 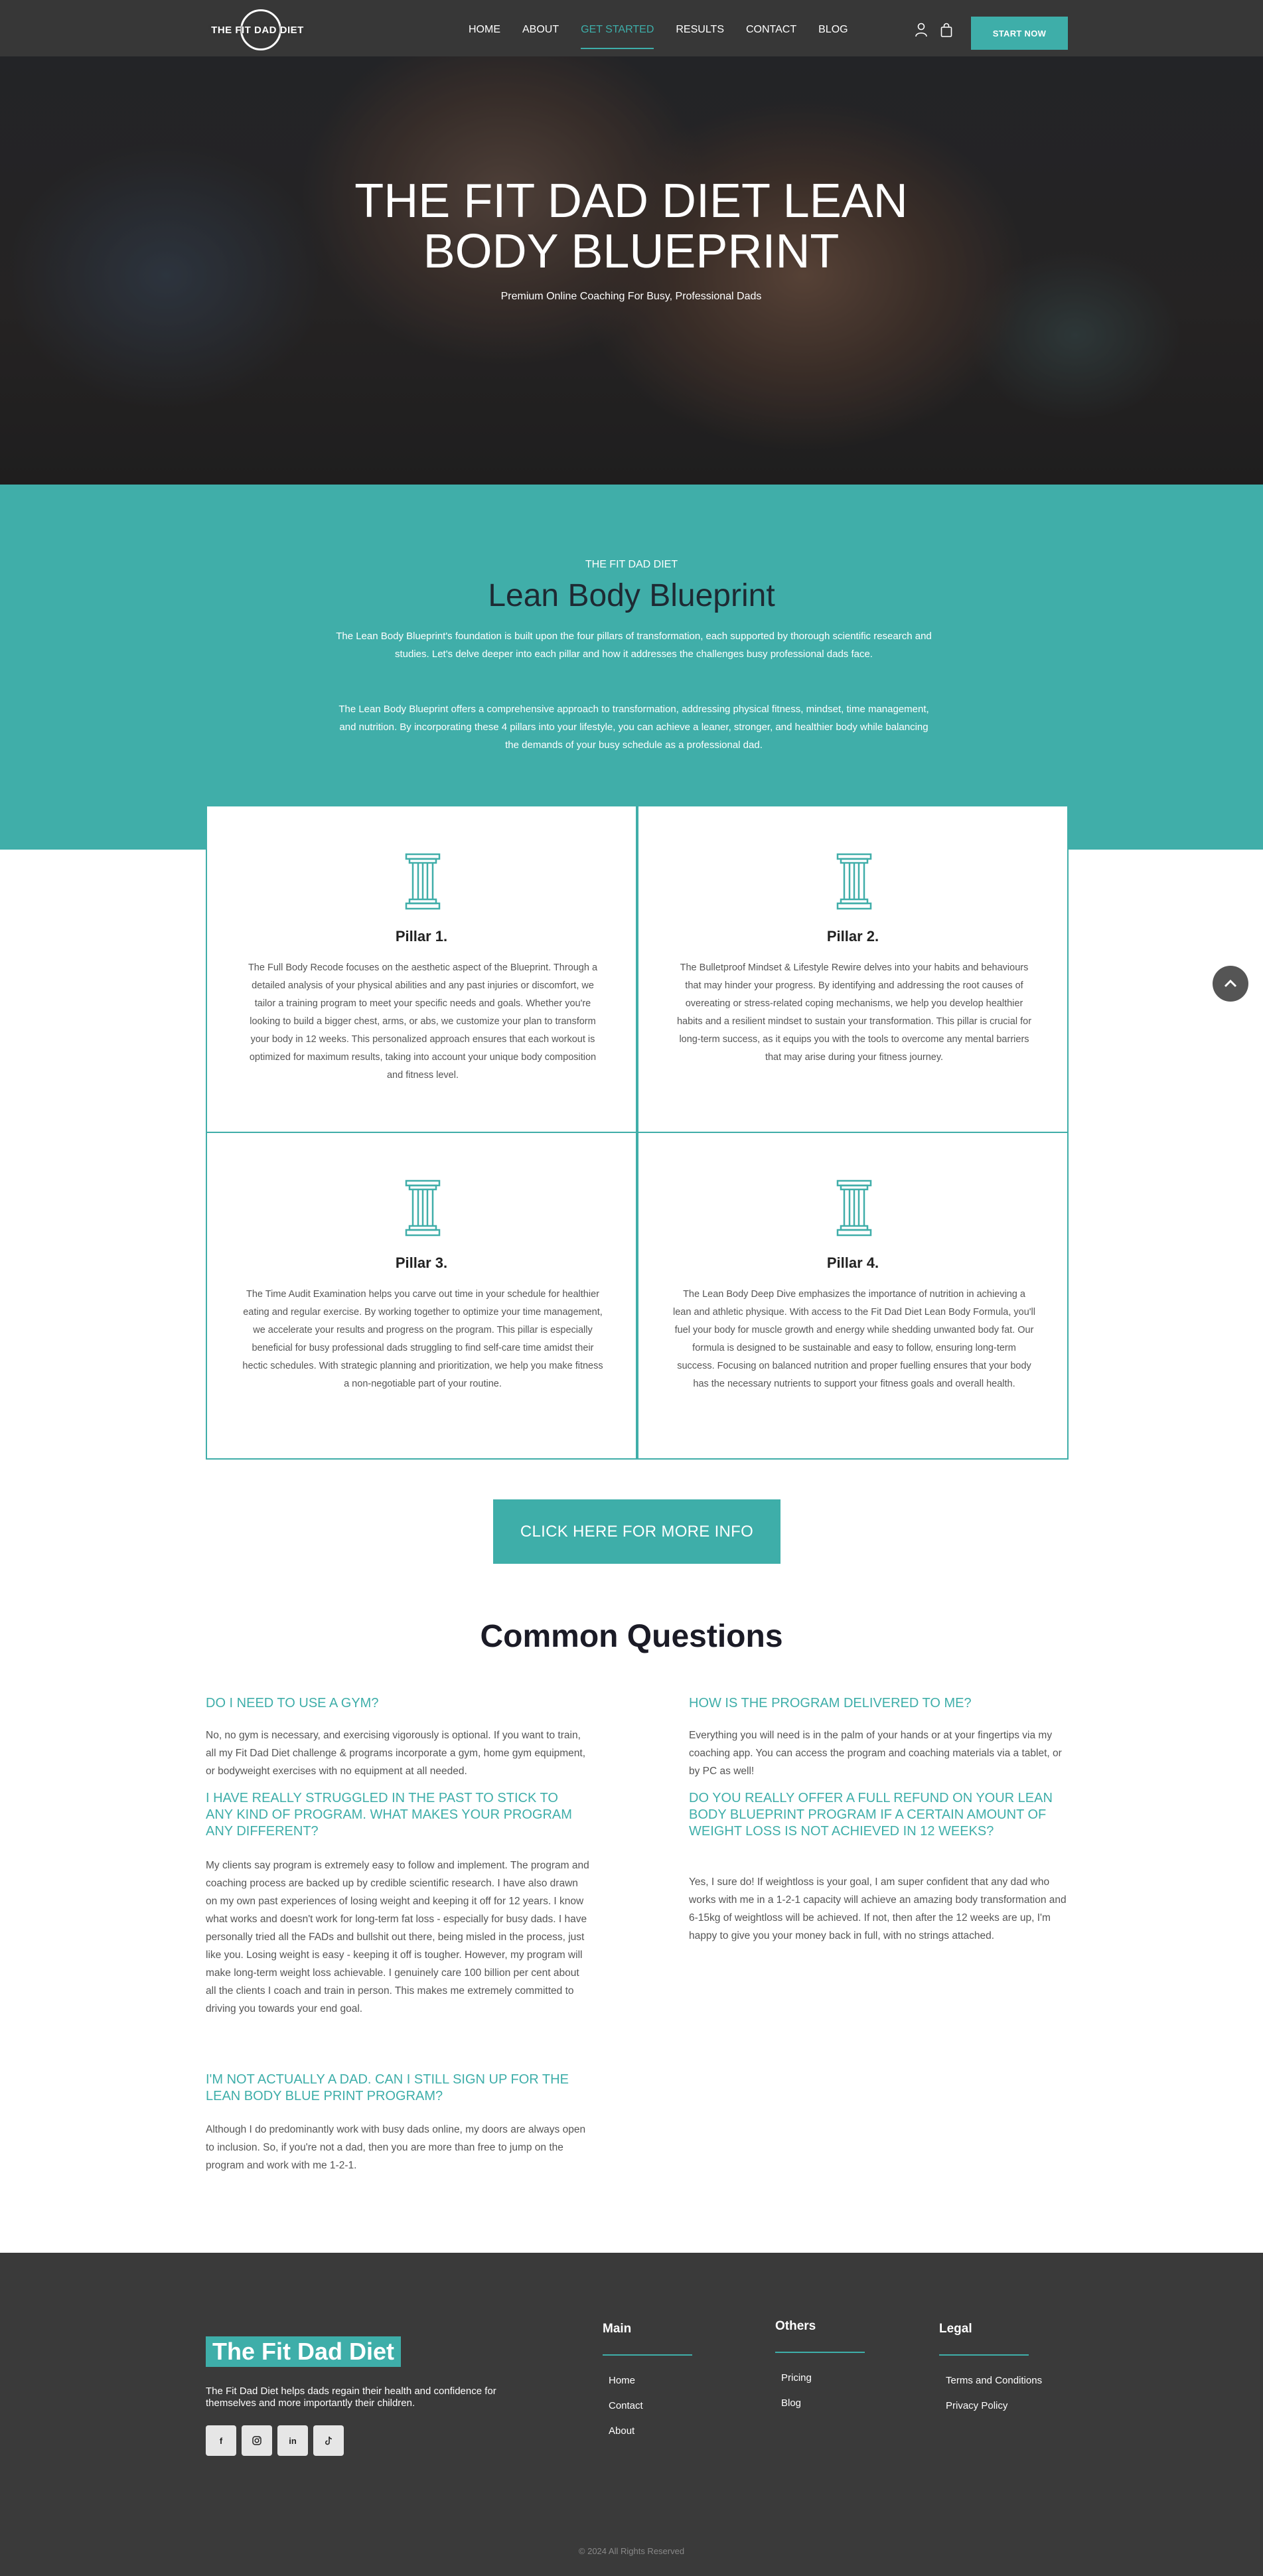 I want to click on nav-home: HOME, so click(x=485, y=30).